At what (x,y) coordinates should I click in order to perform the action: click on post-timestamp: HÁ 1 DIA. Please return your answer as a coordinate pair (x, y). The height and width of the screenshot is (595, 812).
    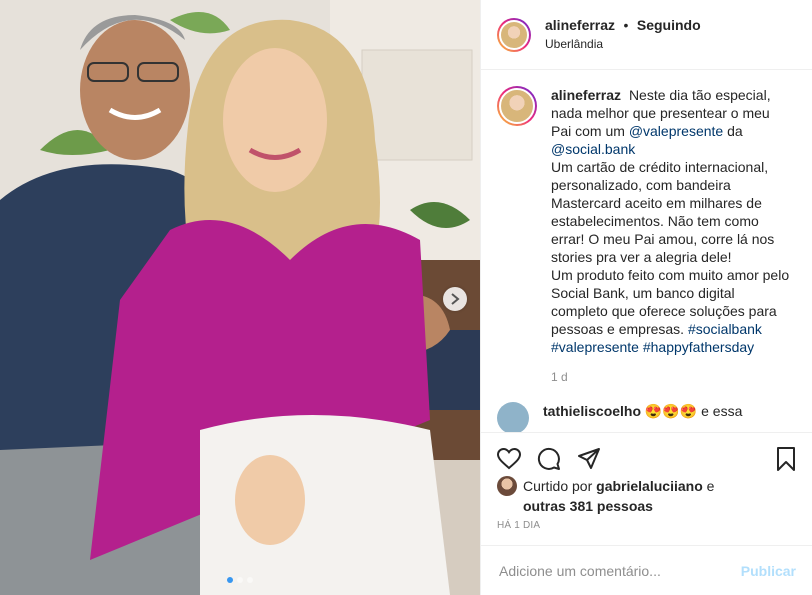
    Looking at the image, I should click on (518, 525).